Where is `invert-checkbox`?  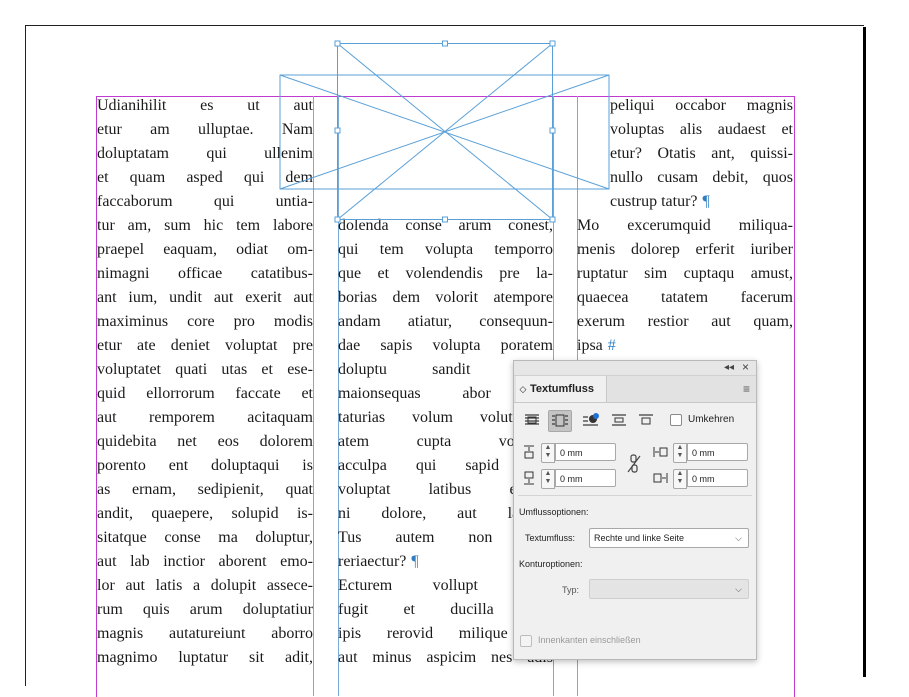 invert-checkbox is located at coordinates (676, 420).